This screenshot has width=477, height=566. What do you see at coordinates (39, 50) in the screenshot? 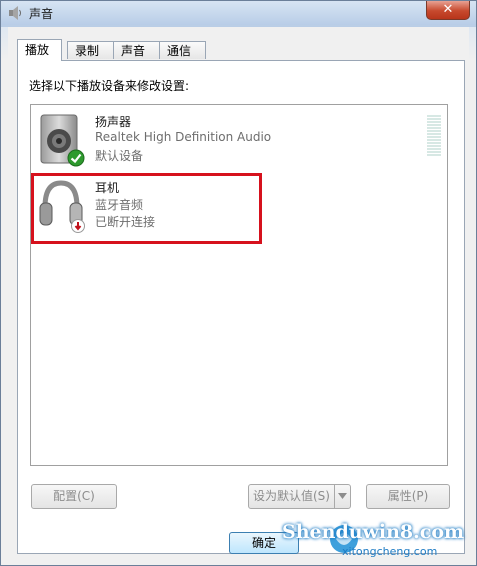
I see `tab-playback: 播放` at bounding box center [39, 50].